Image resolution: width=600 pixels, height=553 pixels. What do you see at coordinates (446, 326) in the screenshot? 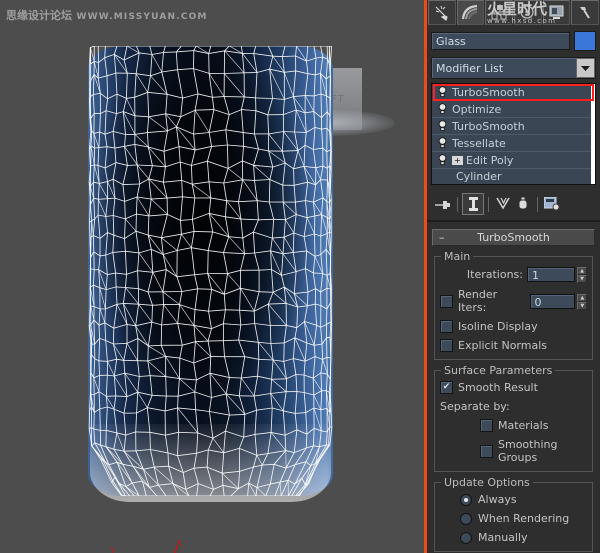
I see `isoline-display-checkbox` at bounding box center [446, 326].